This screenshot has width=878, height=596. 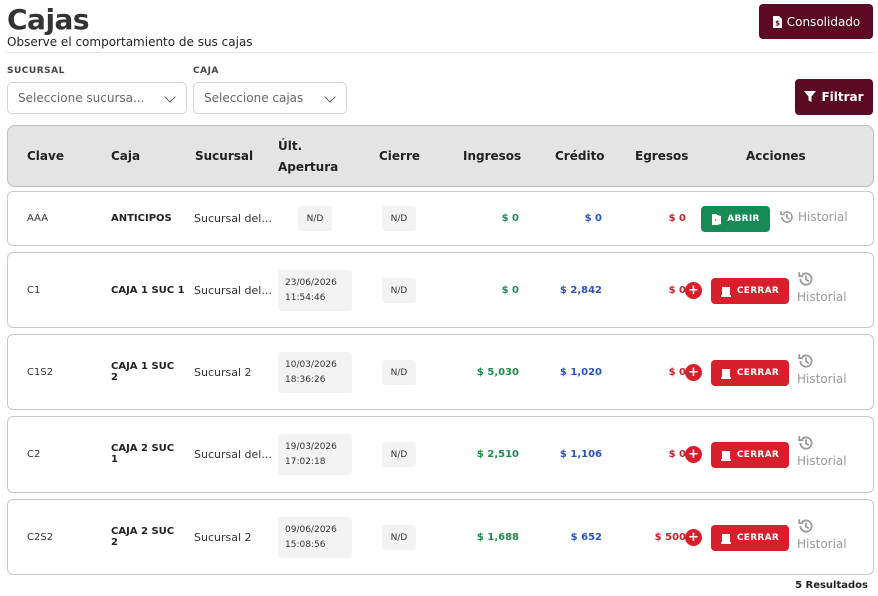 I want to click on row-ingresos: $ 5,030, so click(x=497, y=372).